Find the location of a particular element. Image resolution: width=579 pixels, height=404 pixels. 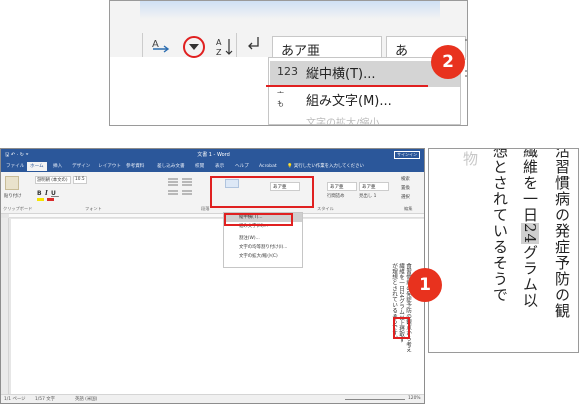

tab-insert: 挿入 is located at coordinates (57, 166).